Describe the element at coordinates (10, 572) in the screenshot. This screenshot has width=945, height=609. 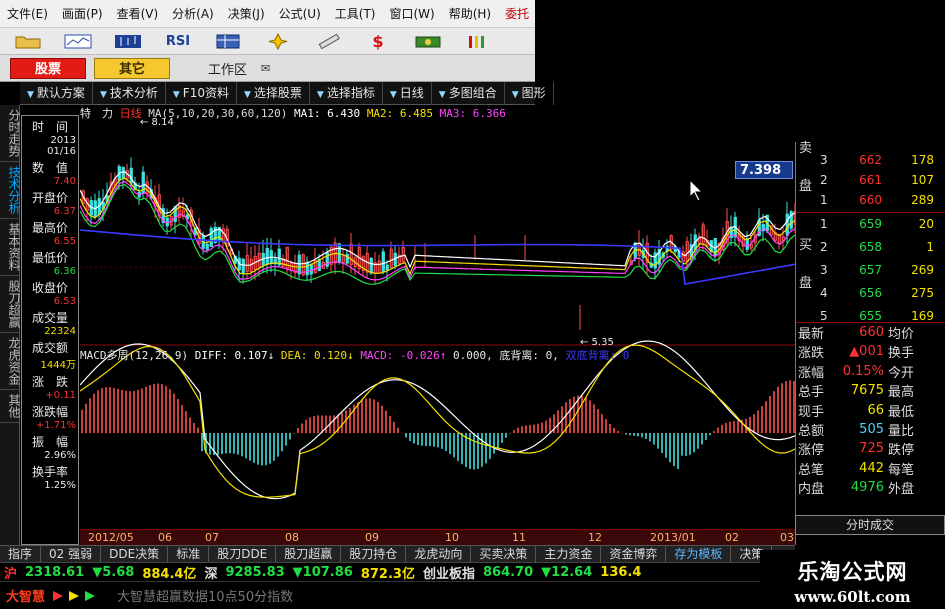
I see `sh-index-label: 沪` at that location.